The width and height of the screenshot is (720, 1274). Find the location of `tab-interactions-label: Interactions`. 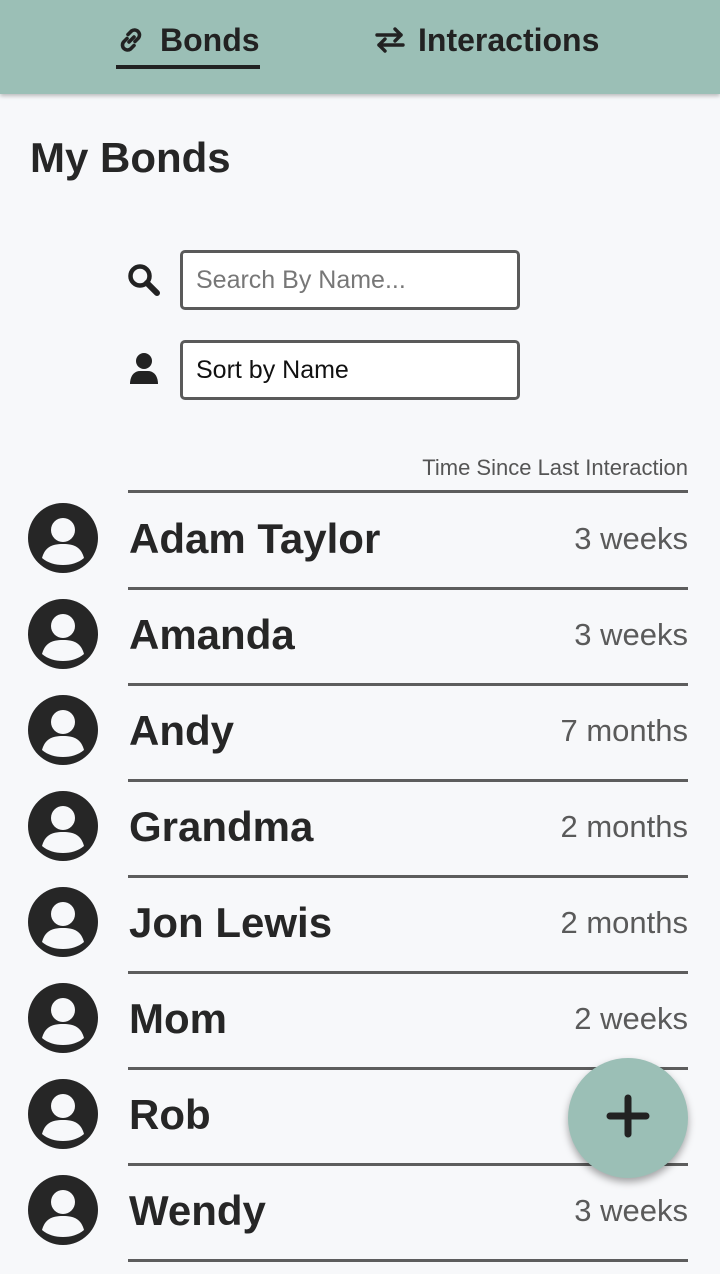

tab-interactions-label: Interactions is located at coordinates (509, 40).